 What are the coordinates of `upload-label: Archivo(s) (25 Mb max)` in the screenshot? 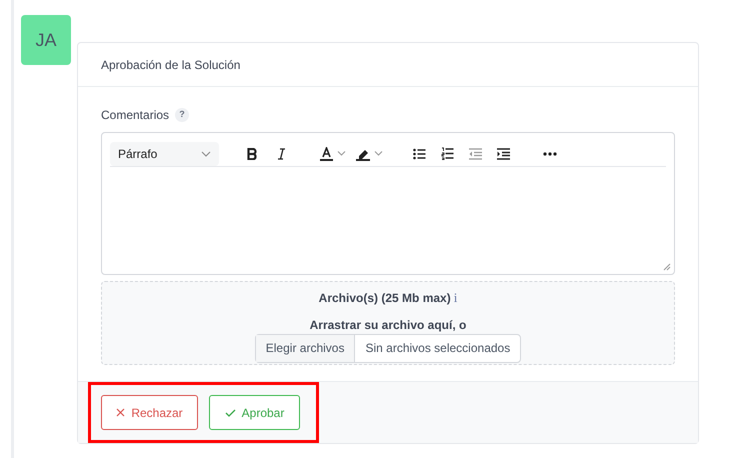 It's located at (384, 298).